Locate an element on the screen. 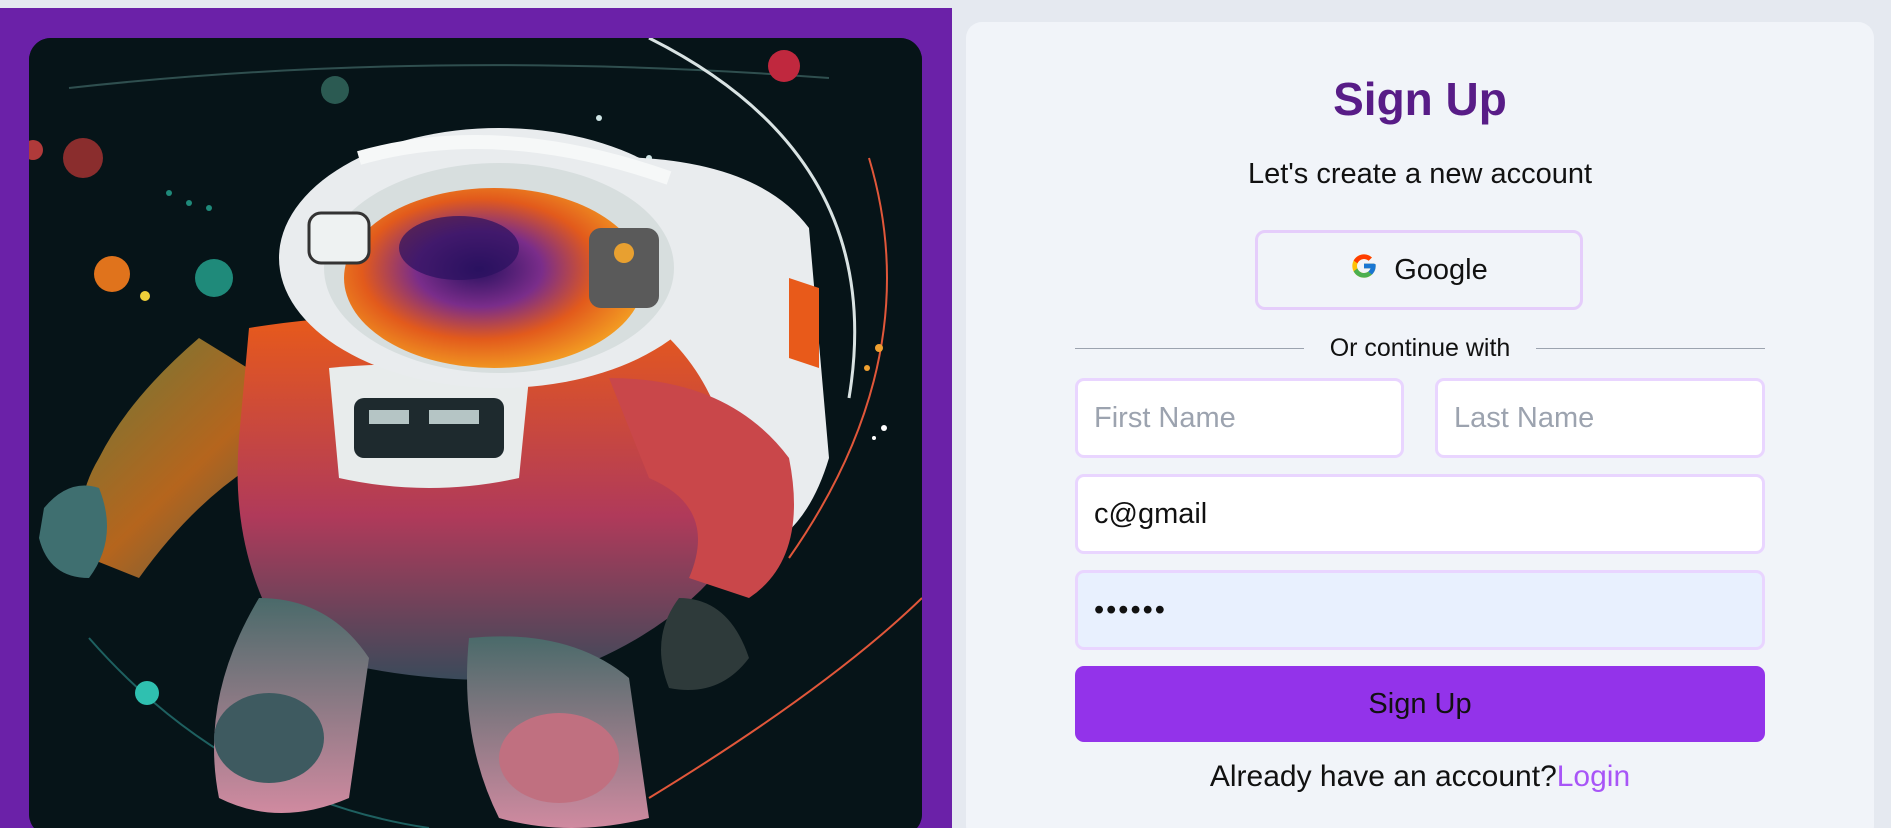  google-logo-icon is located at coordinates (1364, 270).